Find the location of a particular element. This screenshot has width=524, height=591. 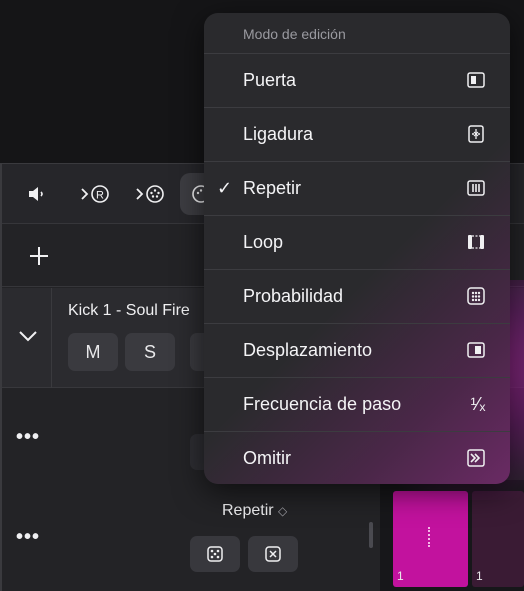

edit-mode-selector: Repetir ◇ is located at coordinates (254, 511).